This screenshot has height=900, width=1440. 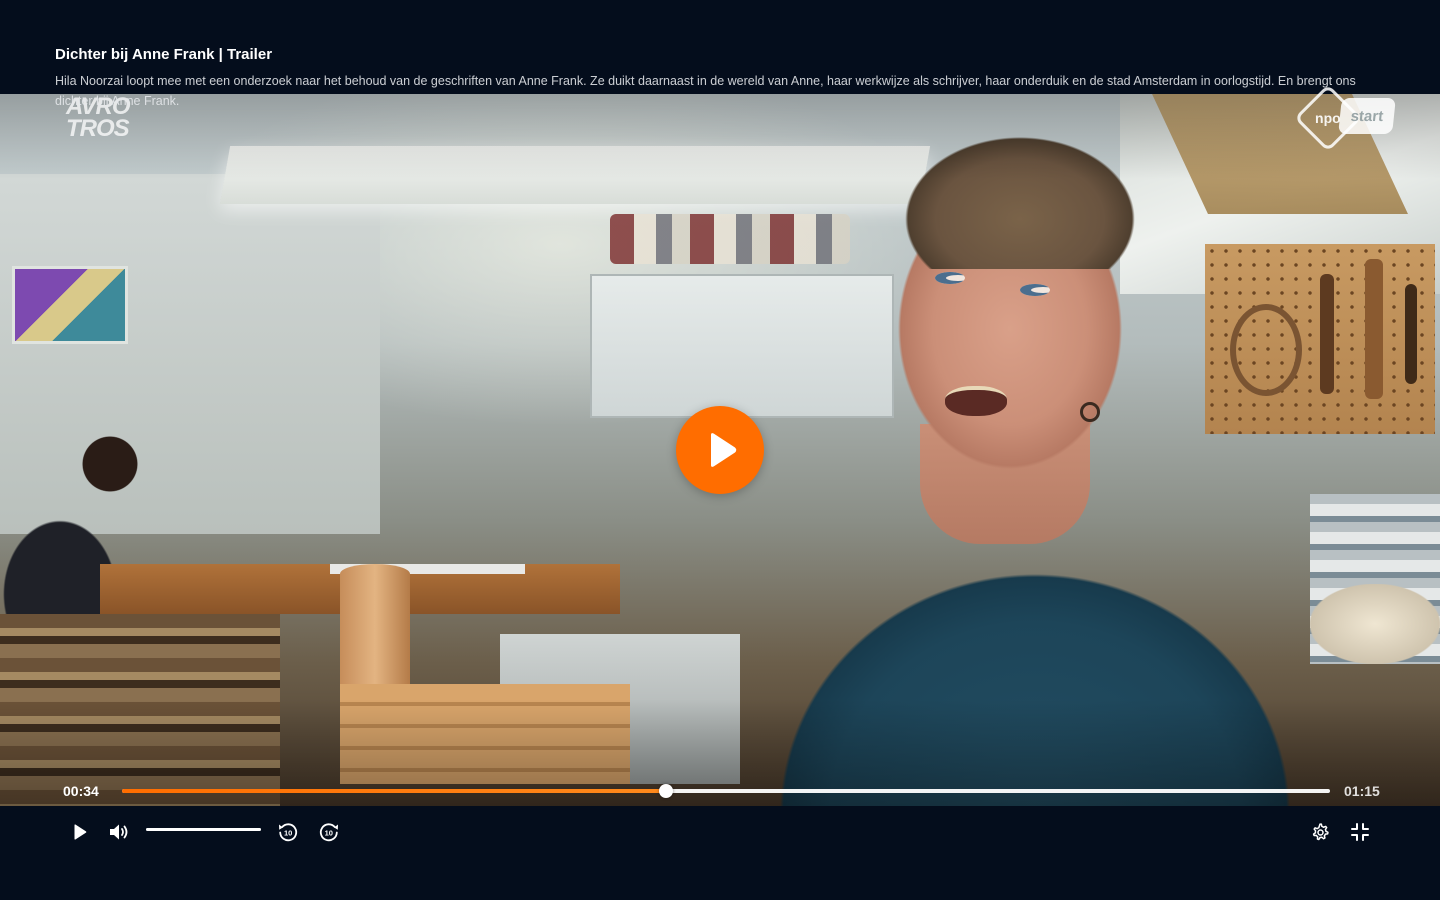 I want to click on forward-10-icon: 10, so click(x=328, y=832).